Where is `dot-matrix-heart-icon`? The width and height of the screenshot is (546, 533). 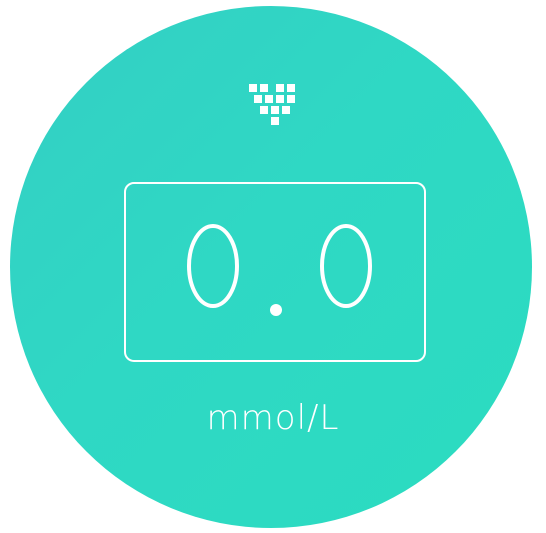 dot-matrix-heart-icon is located at coordinates (272, 104).